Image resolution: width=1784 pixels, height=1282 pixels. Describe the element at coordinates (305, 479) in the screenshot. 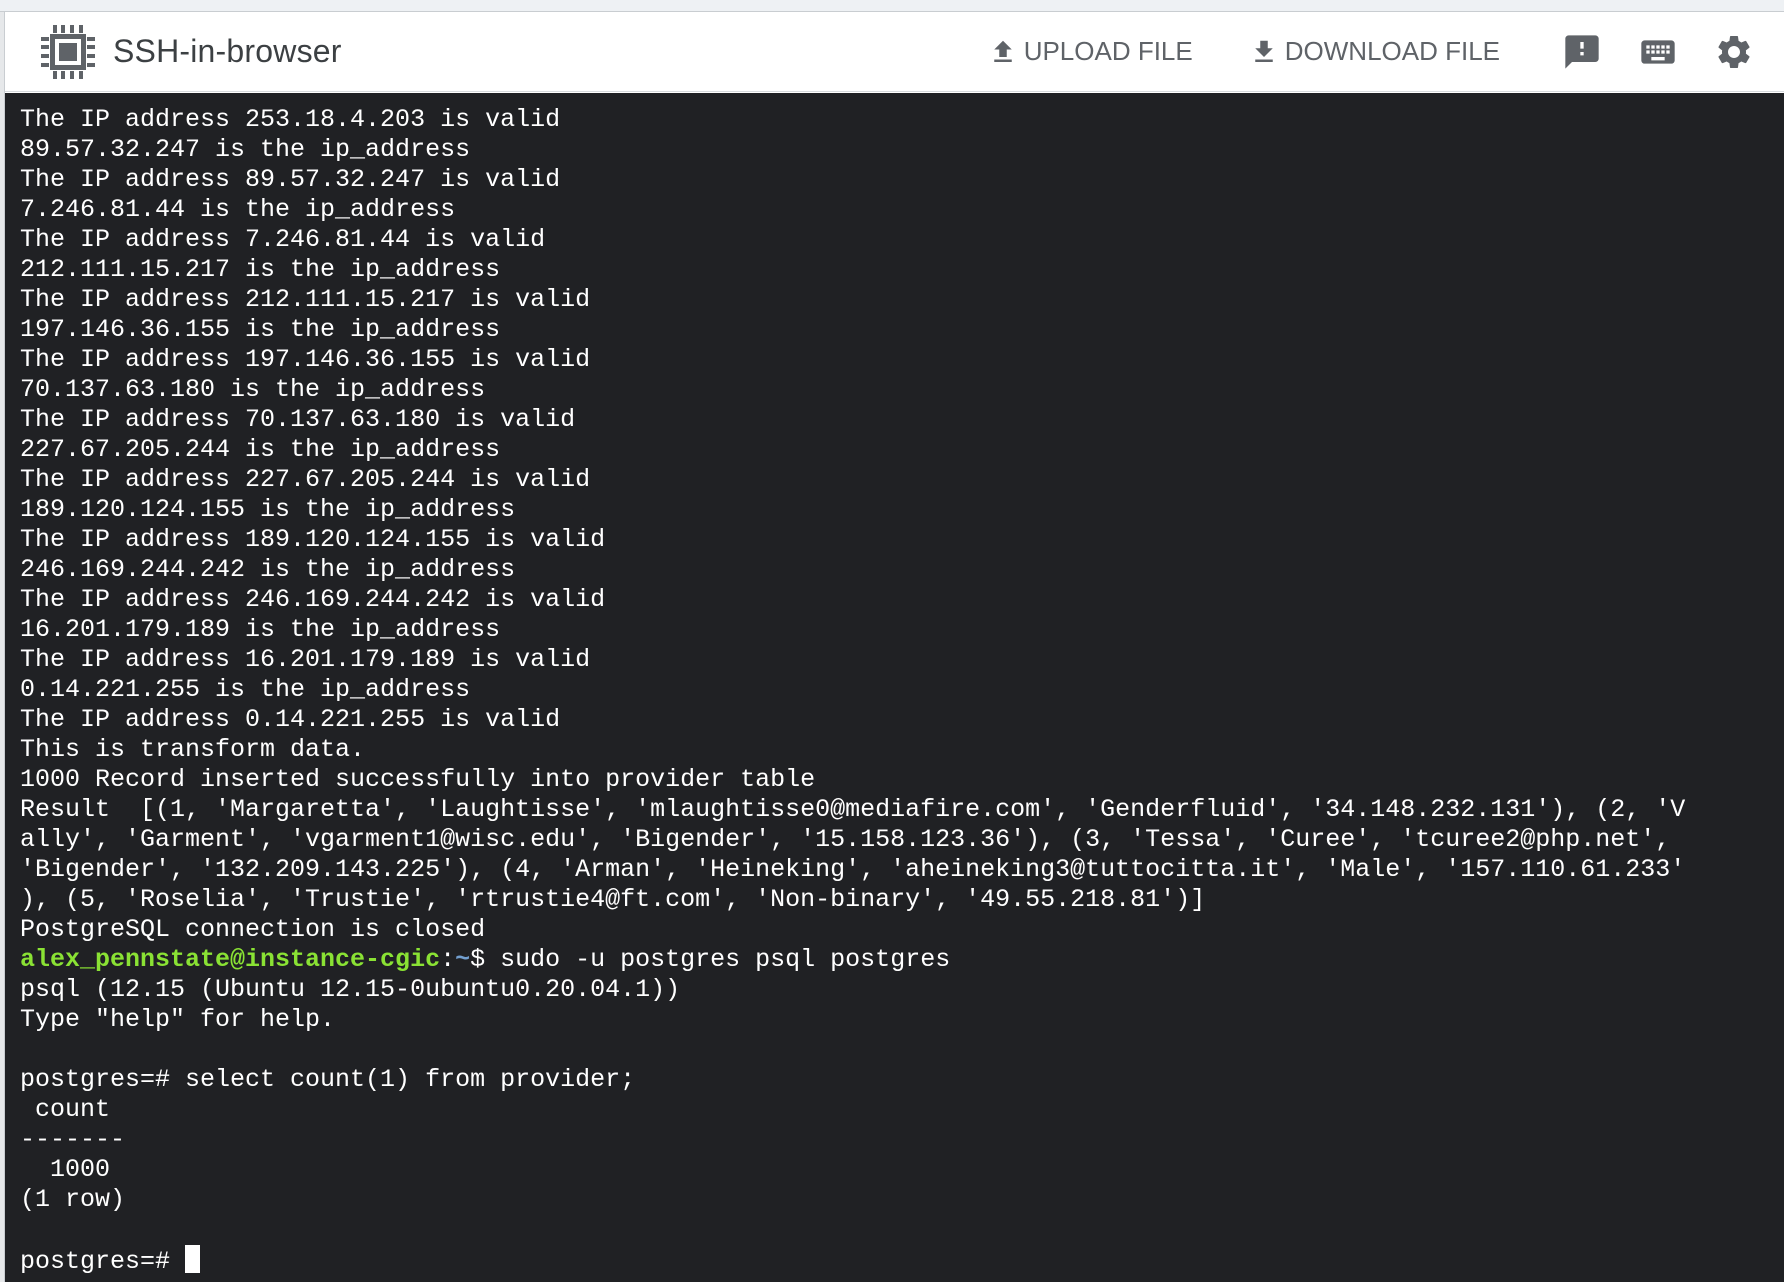

I see `terminal-line: The IP address 227.67.205.244 is valid` at that location.